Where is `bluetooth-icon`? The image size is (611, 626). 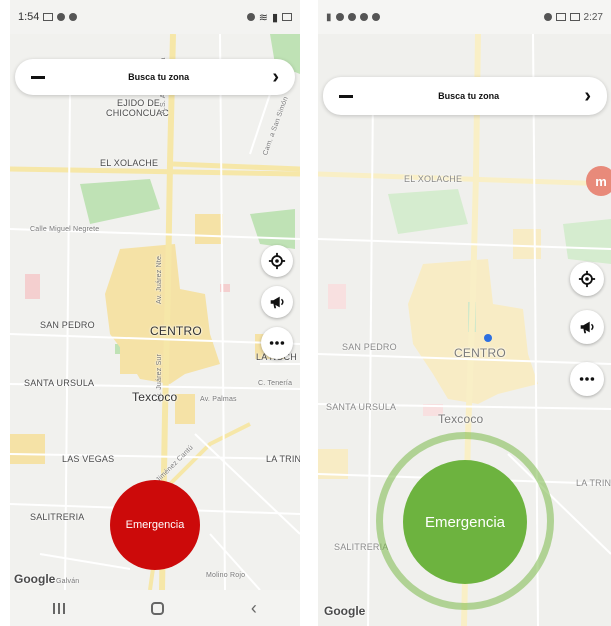 bluetooth-icon is located at coordinates (363, 17).